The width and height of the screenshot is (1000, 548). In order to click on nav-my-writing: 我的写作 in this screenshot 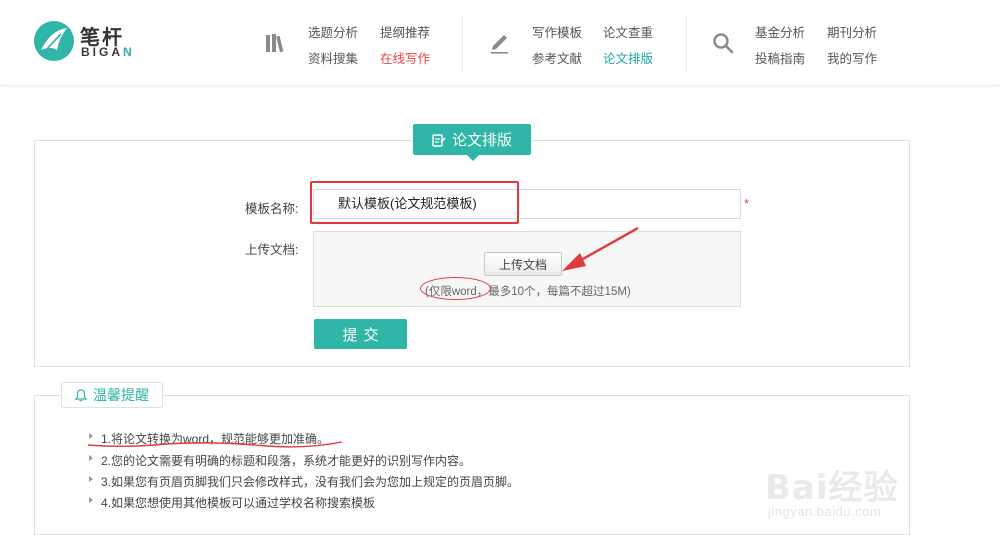, I will do `click(852, 57)`.